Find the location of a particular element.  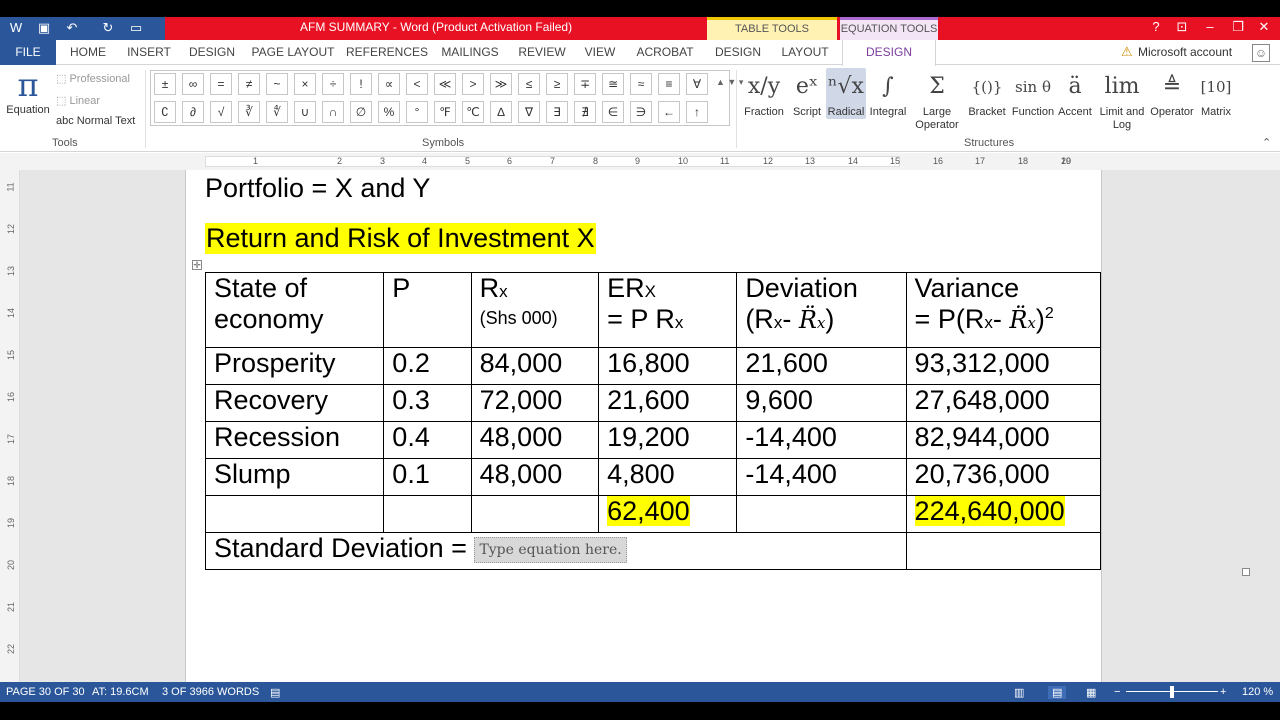

cell-er: 16,800 is located at coordinates (668, 366).